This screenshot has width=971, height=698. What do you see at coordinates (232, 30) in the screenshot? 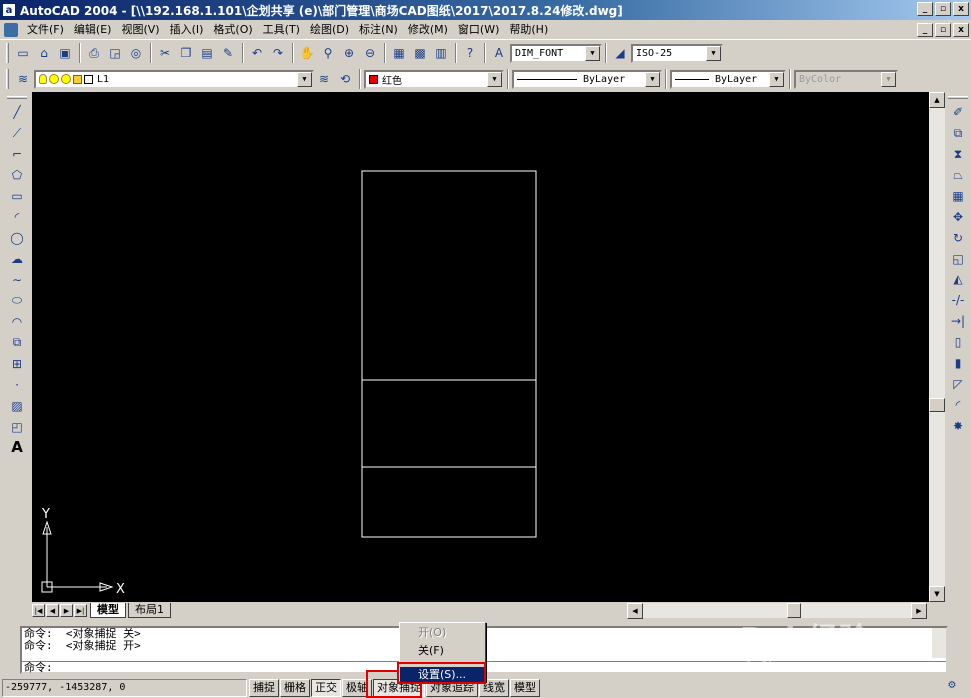
I see `menu-format: 格式(O)` at bounding box center [232, 30].